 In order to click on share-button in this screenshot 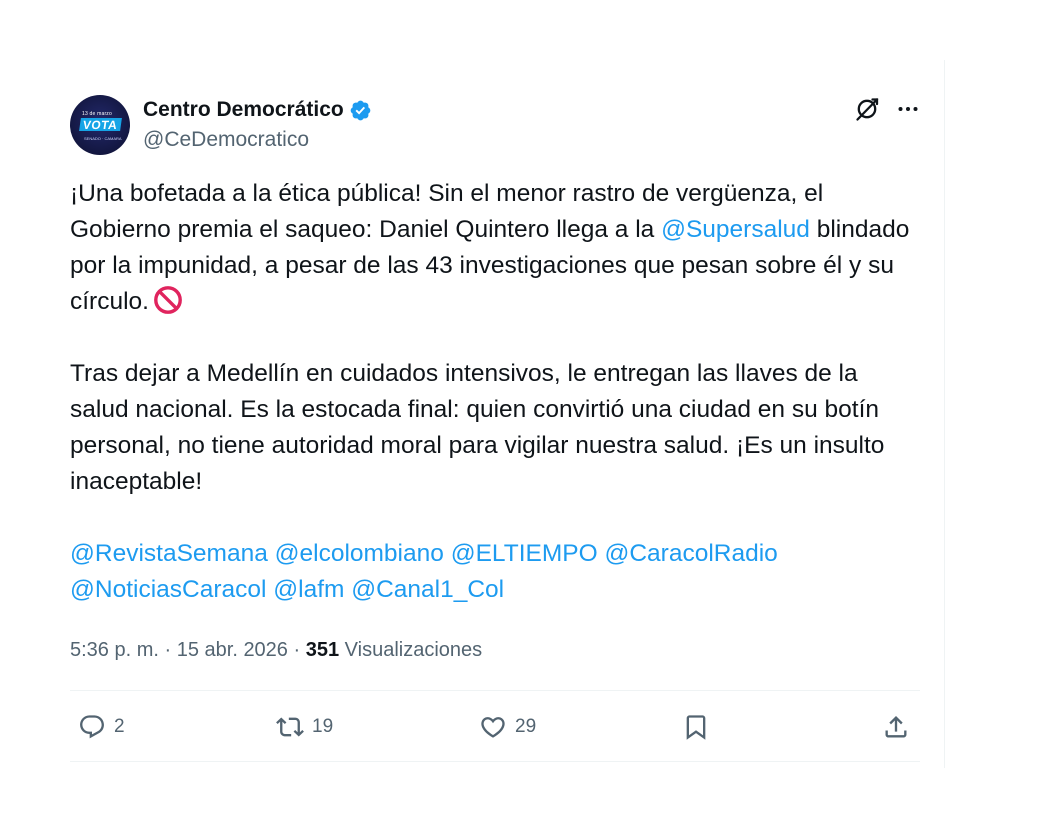, I will do `click(896, 727)`.